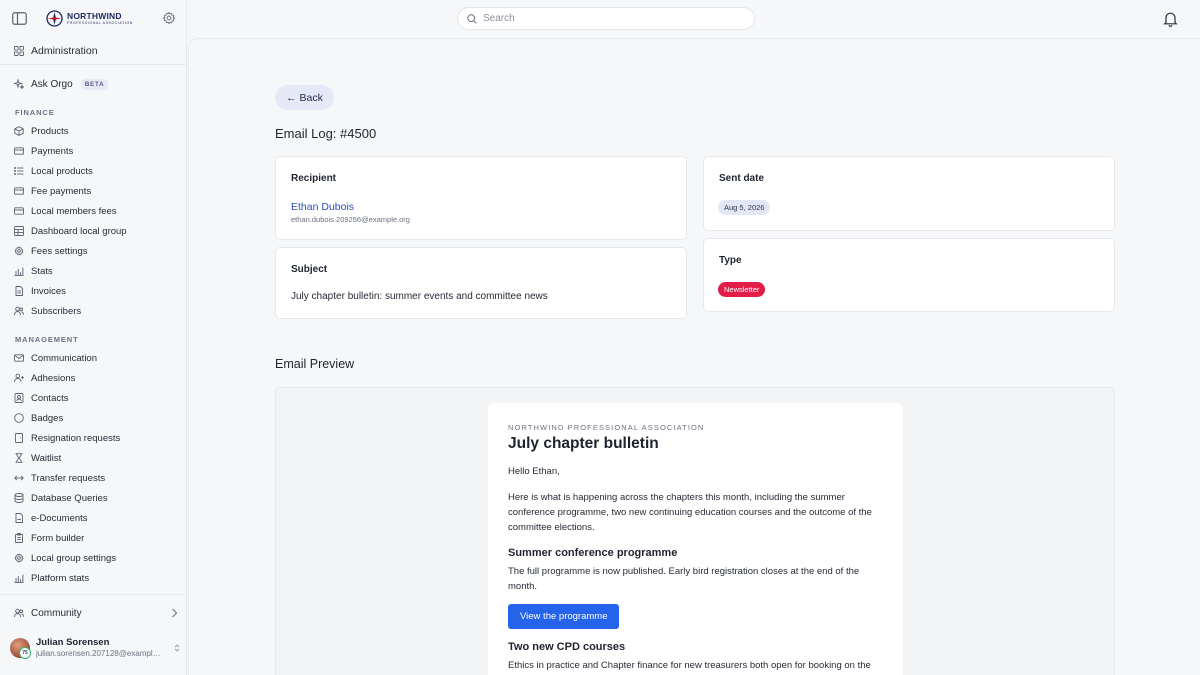  Describe the element at coordinates (60, 578) in the screenshot. I see `sidebar-item-label: Platform stats` at that location.